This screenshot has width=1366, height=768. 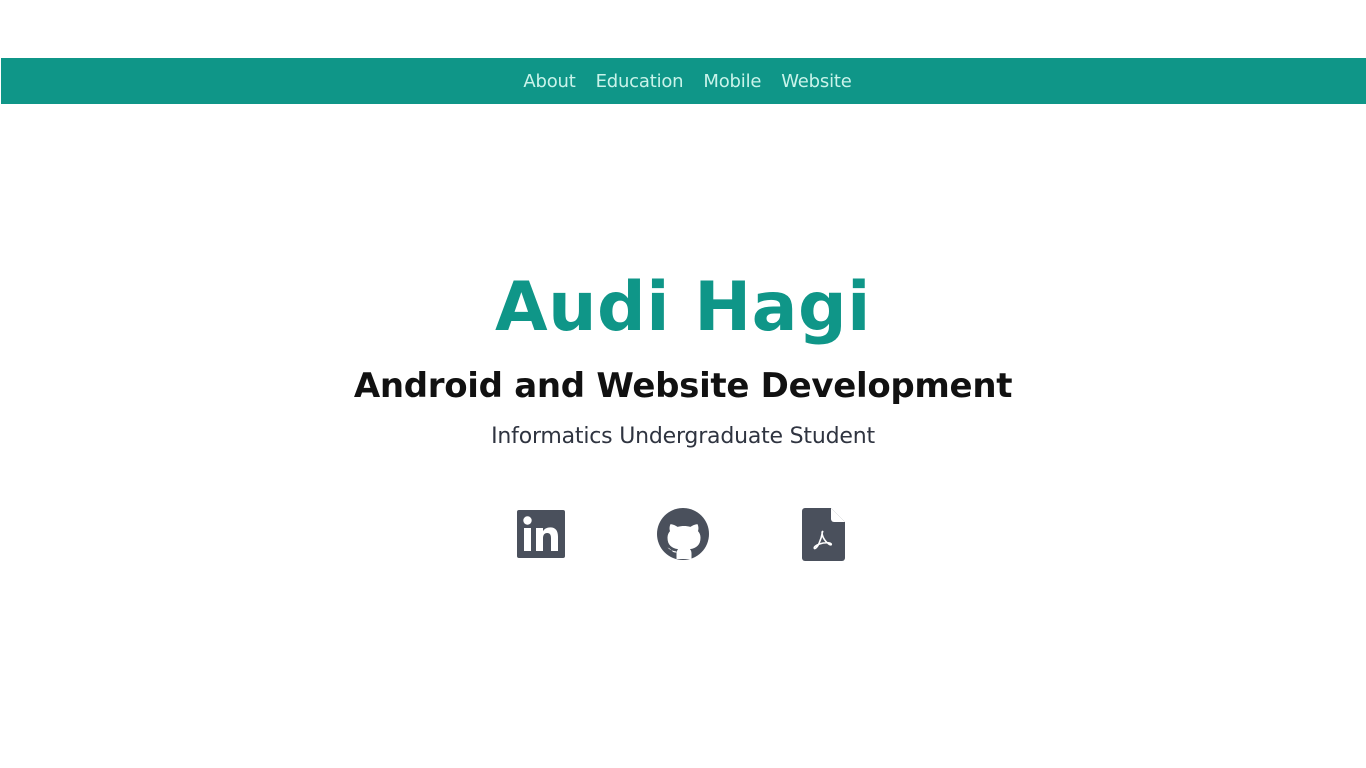 I want to click on nav-link-website: Website, so click(x=816, y=81).